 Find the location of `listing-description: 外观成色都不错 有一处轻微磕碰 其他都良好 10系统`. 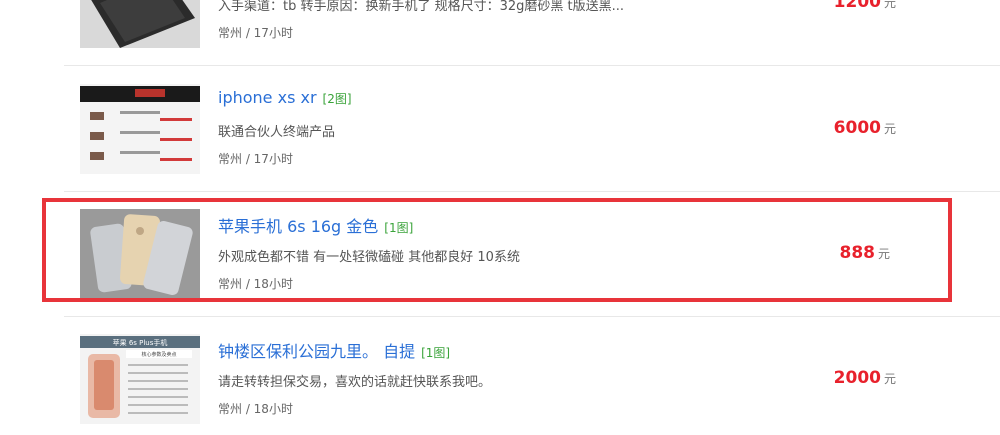

listing-description: 外观成色都不错 有一处轻微磕碰 其他都良好 10系统 is located at coordinates (369, 257).